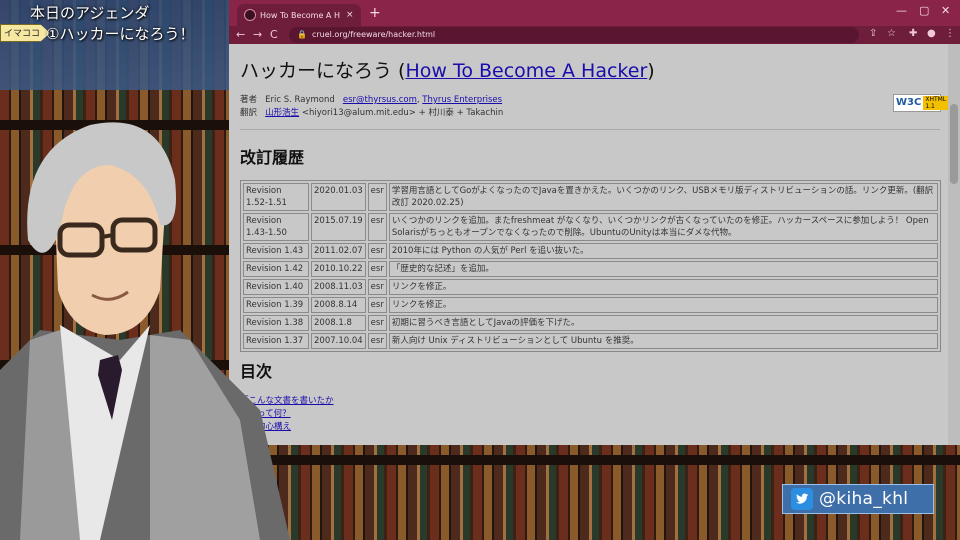 The height and width of the screenshot is (540, 960). I want to click on address-bar: 🔒 cruel.org/freeware/hacker.html, so click(574, 35).